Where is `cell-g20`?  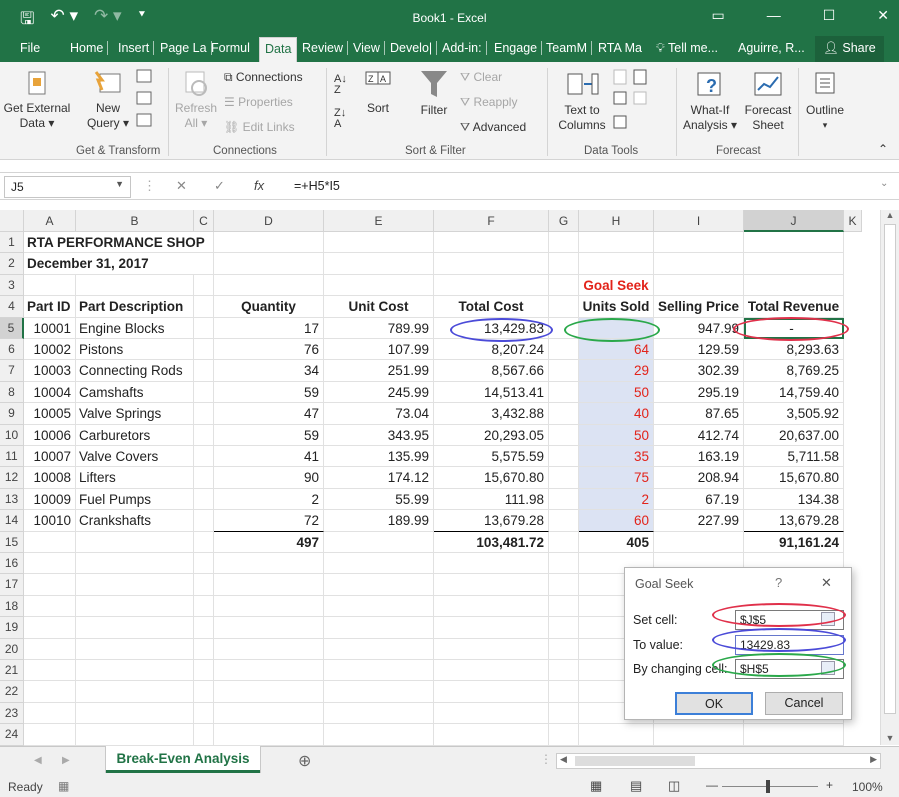 cell-g20 is located at coordinates (564, 649).